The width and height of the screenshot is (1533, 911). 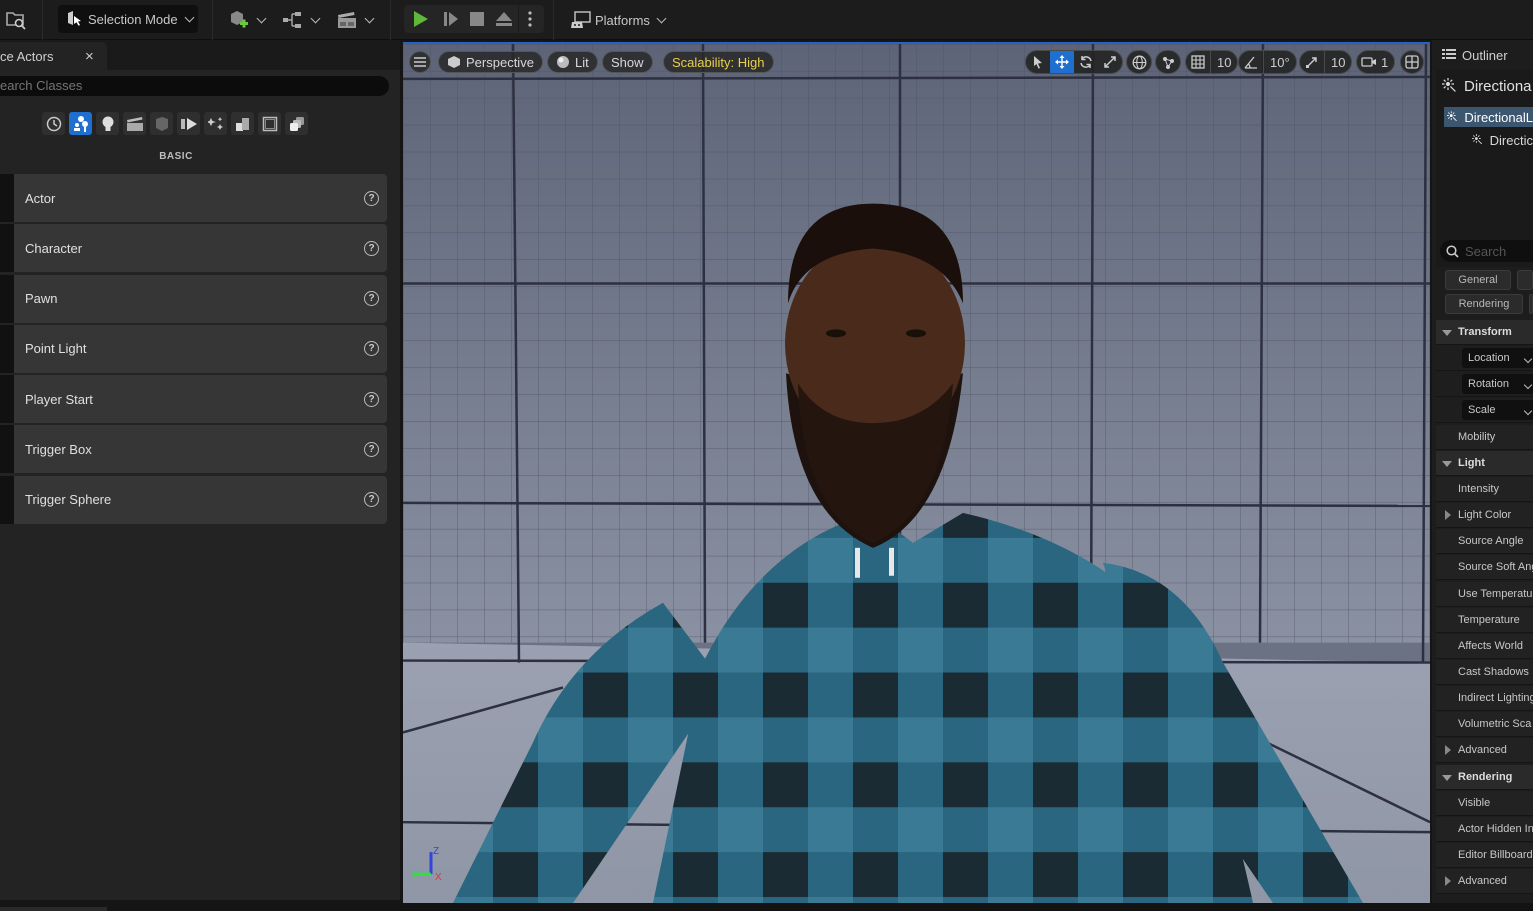 What do you see at coordinates (193, 449) in the screenshot?
I see `actor-list-item: Trigger Box?` at bounding box center [193, 449].